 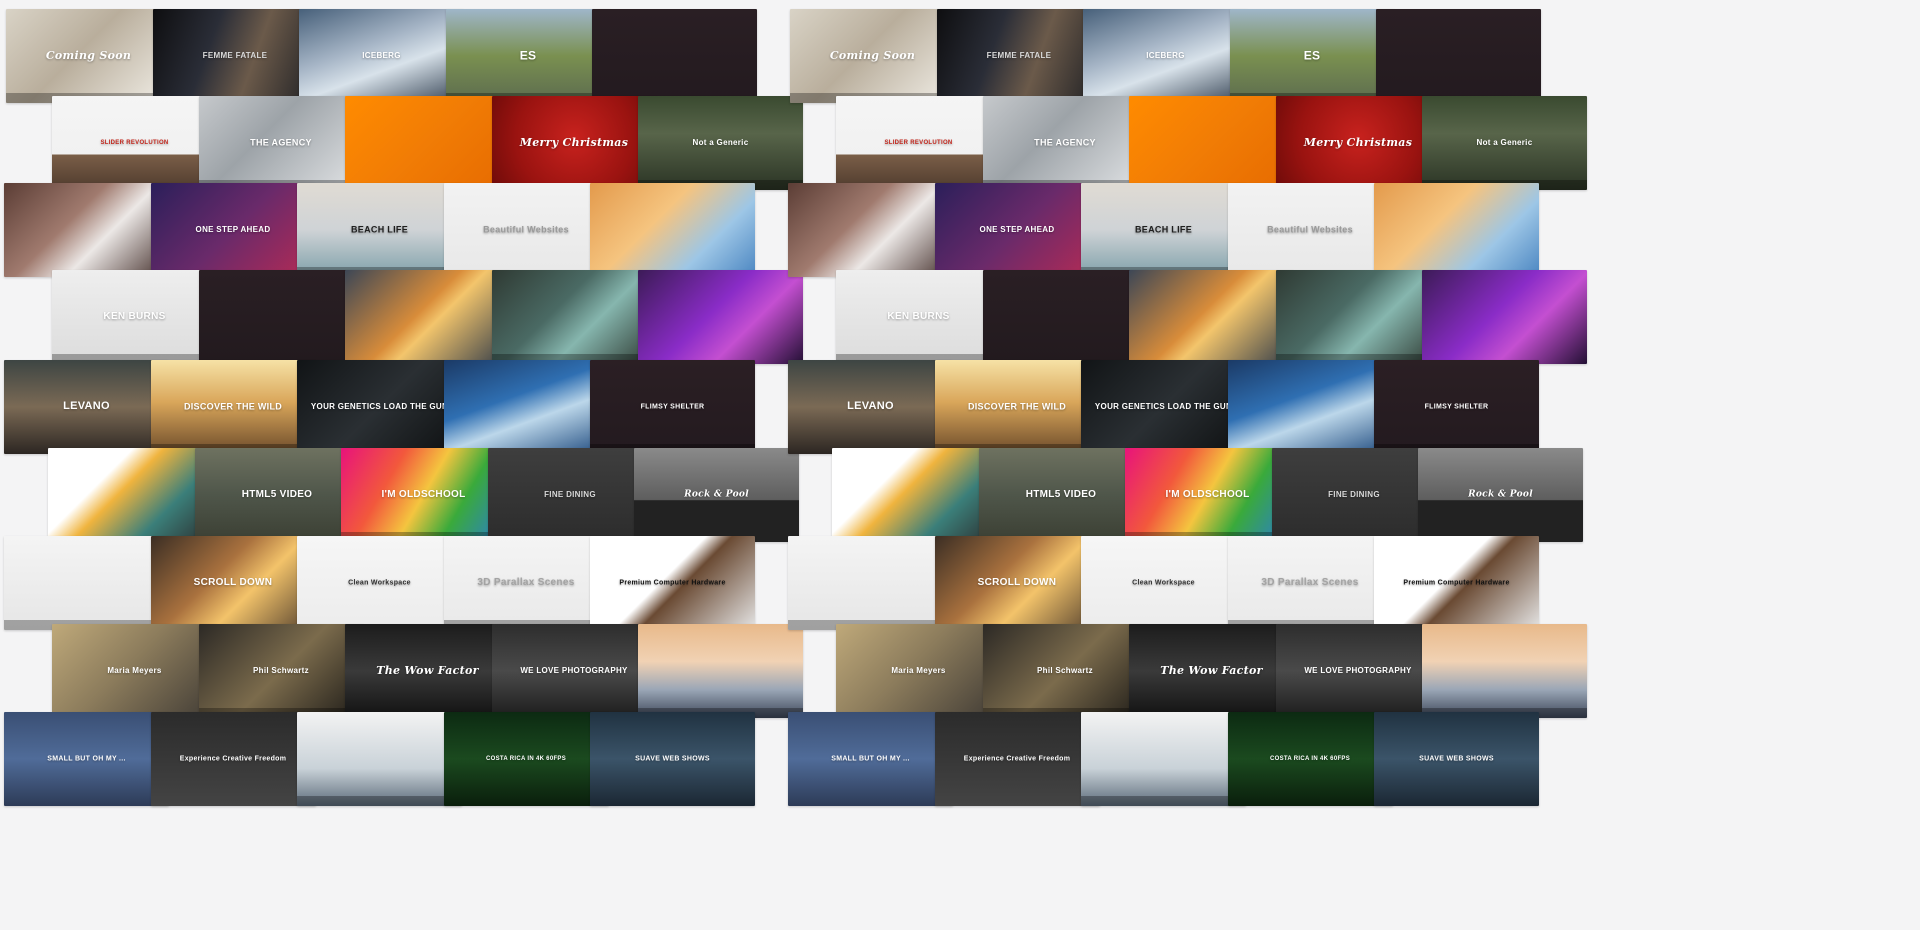 I want to click on right-tile-29: FINE DINING, so click(x=1354, y=495).